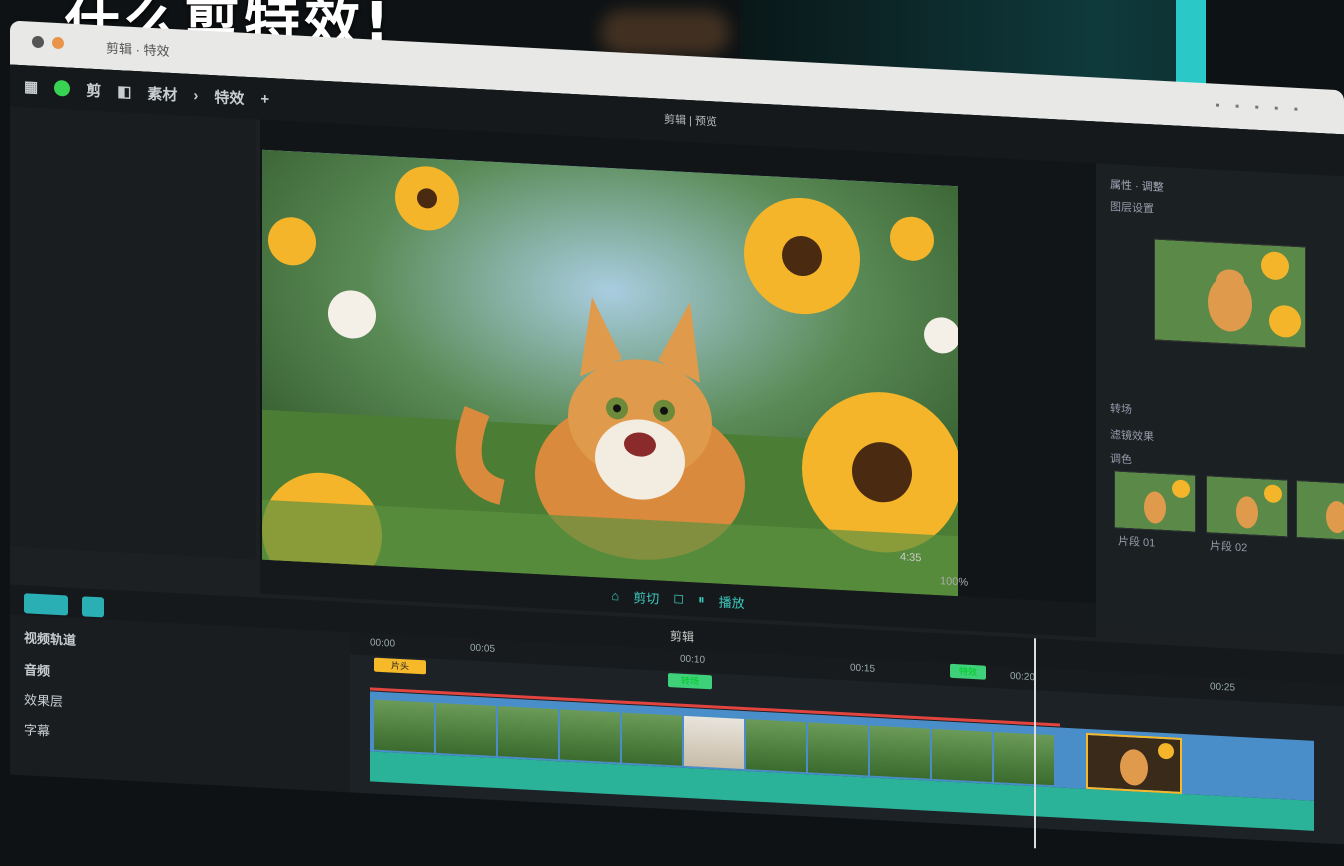  Describe the element at coordinates (1035, 743) in the screenshot. I see `playhead` at that location.